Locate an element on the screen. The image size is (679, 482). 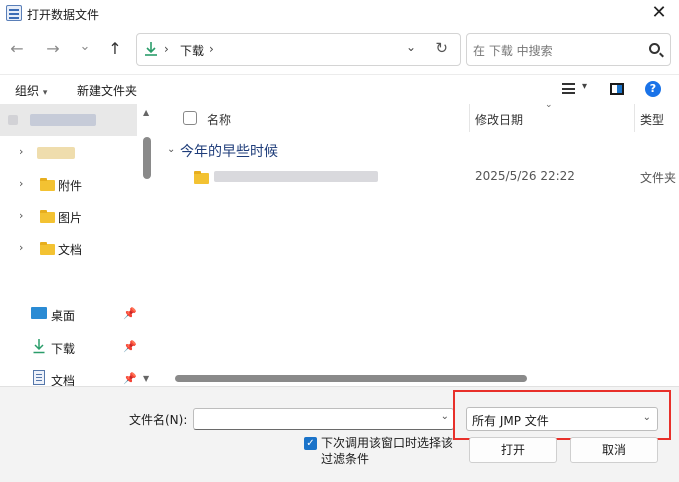
sidebar-item-label: 文档 is located at coordinates (70, 250).